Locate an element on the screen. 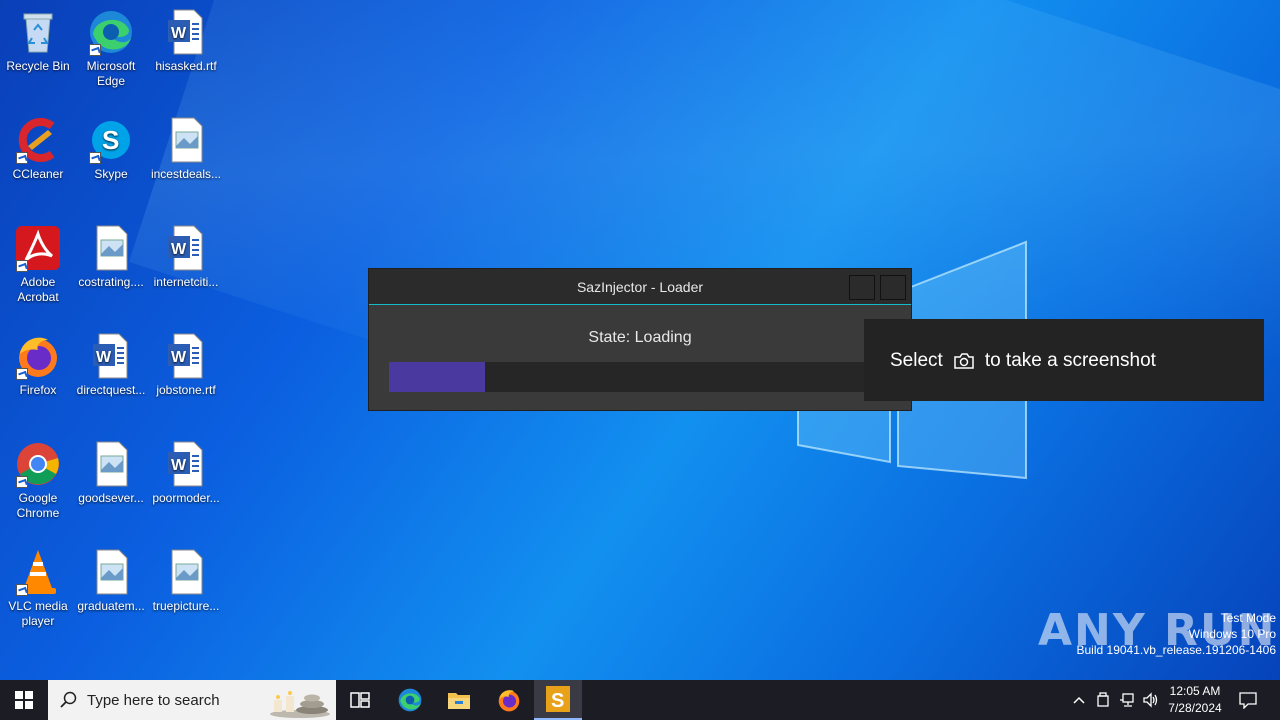 This screenshot has width=1280, height=720. task-view-icon is located at coordinates (360, 700).